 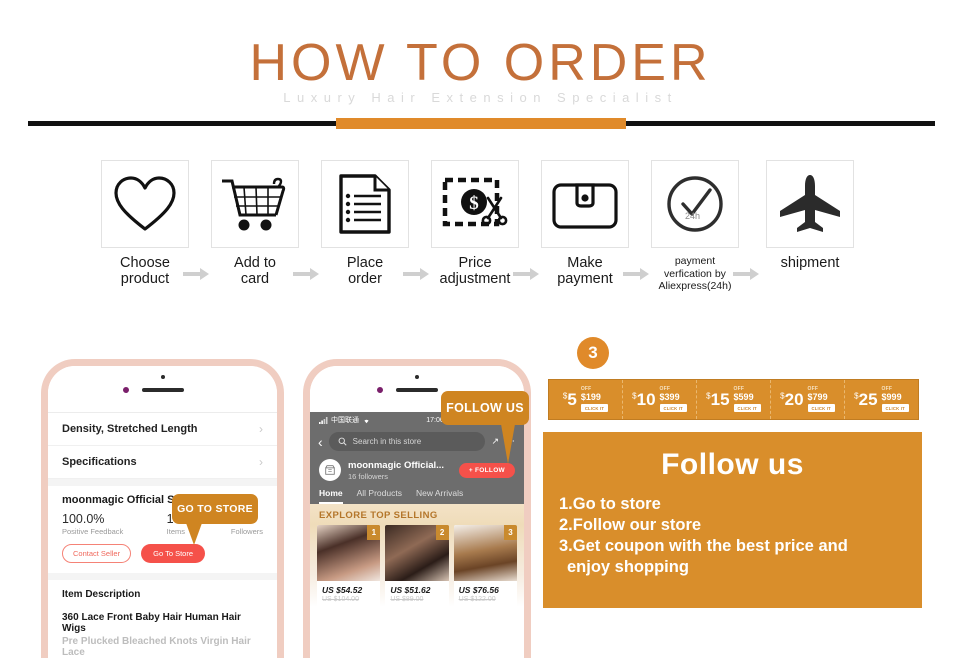 I want to click on step-label: Add to card, so click(x=255, y=271).